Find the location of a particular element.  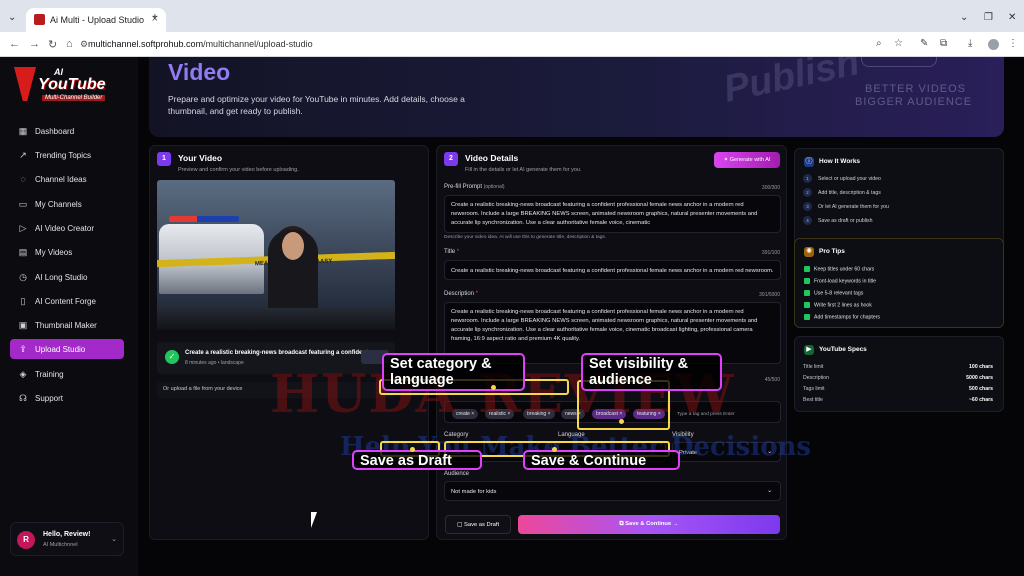

card-title: YouTube Specs is located at coordinates (843, 349).